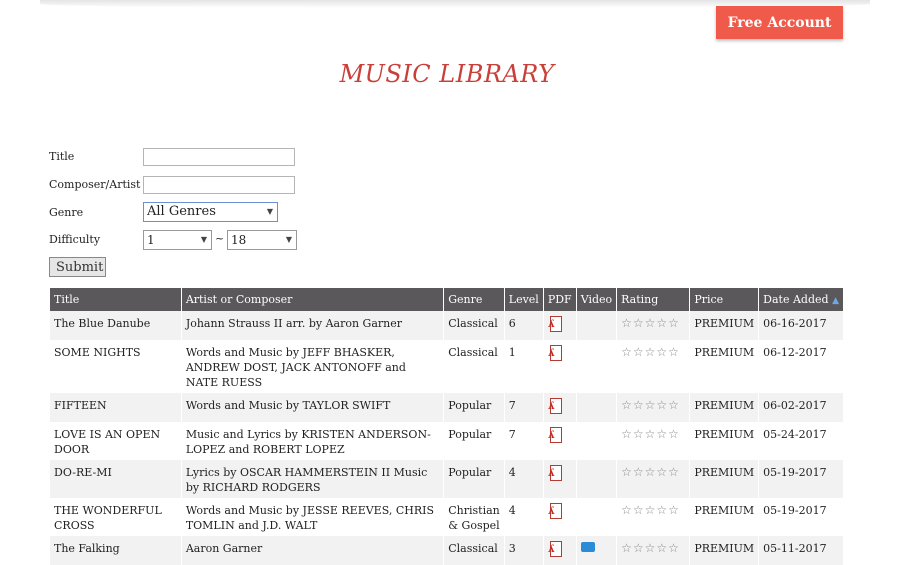 This screenshot has height=565, width=900. What do you see at coordinates (75, 239) in the screenshot?
I see `difficulty-label: Difficulty` at bounding box center [75, 239].